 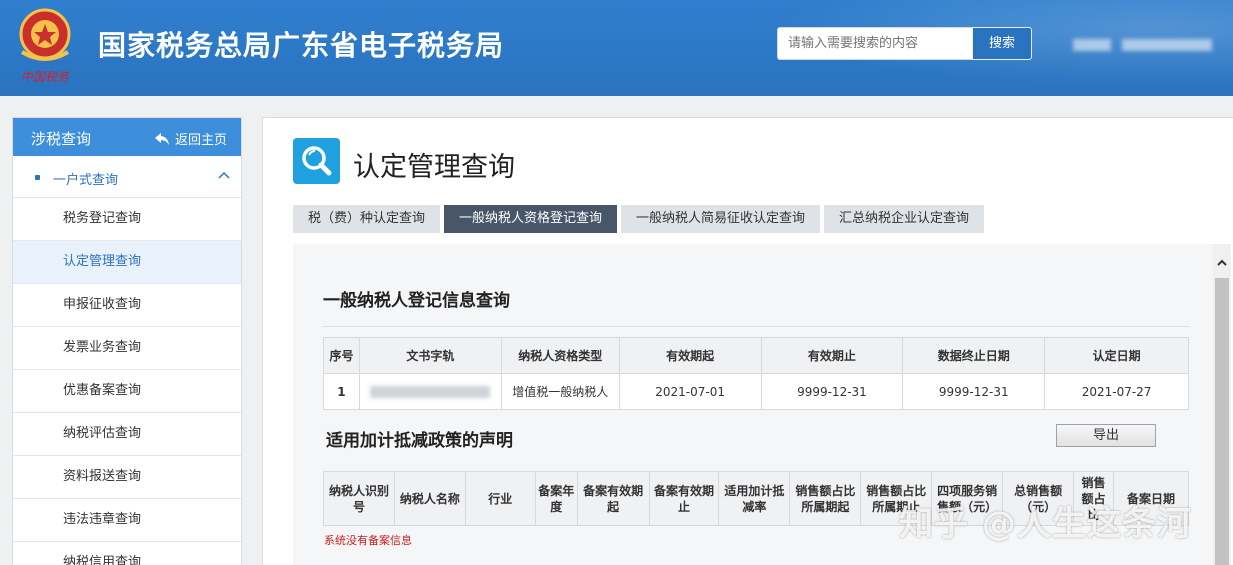 I want to click on sidebar-item-documents: 资料报送查询, so click(x=127, y=477).